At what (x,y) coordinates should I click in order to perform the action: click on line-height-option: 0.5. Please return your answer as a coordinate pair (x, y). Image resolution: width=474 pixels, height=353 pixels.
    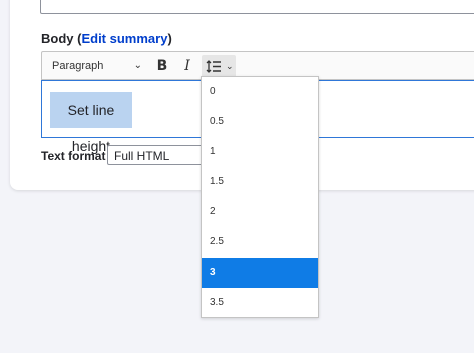
    Looking at the image, I should click on (260, 122).